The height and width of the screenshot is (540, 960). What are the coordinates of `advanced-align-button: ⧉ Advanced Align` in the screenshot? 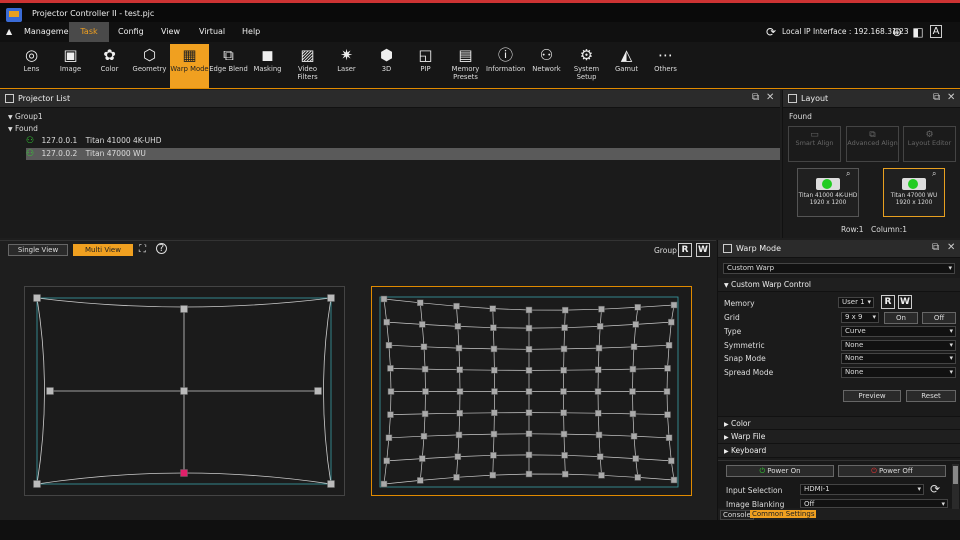 It's located at (872, 144).